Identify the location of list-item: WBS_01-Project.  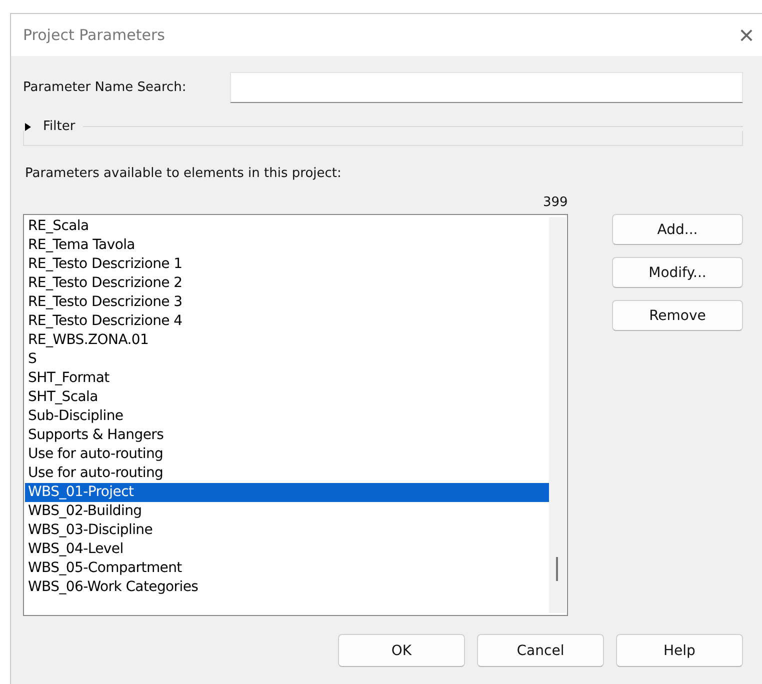
(287, 492).